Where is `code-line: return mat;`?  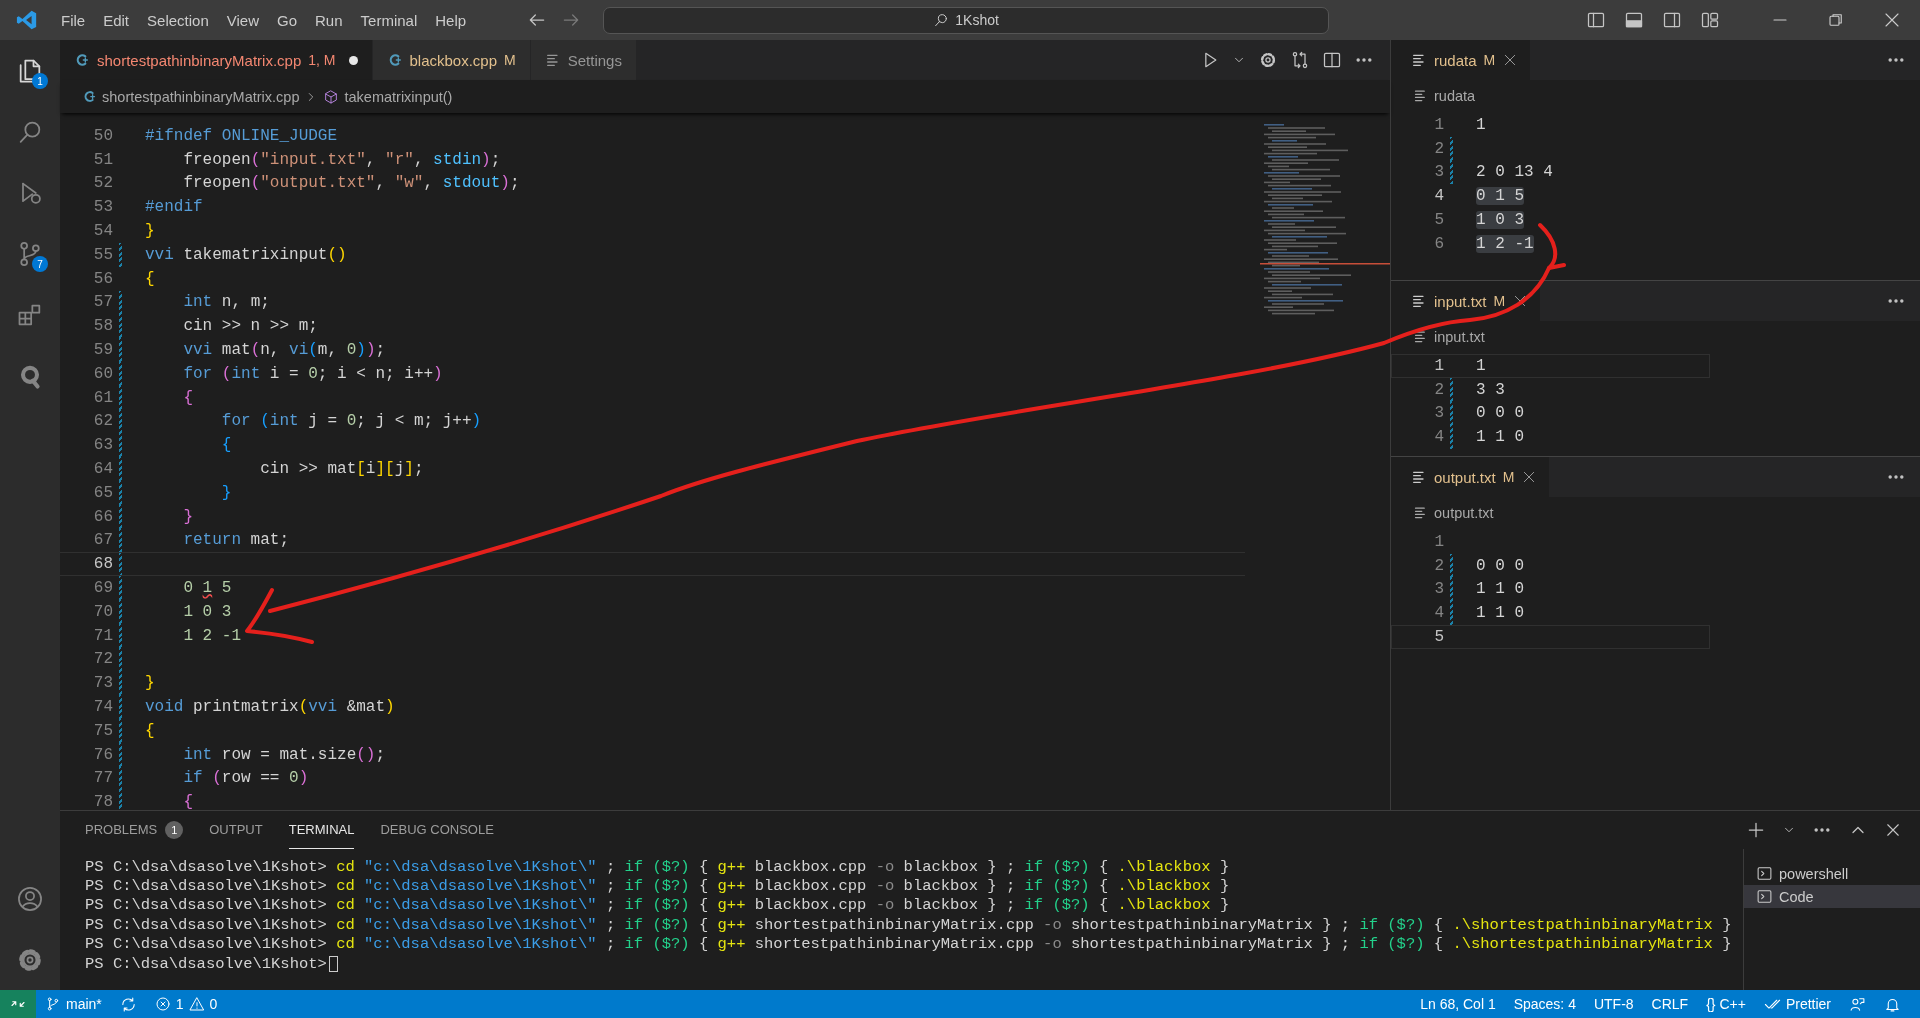
code-line: return mat; is located at coordinates (236, 540).